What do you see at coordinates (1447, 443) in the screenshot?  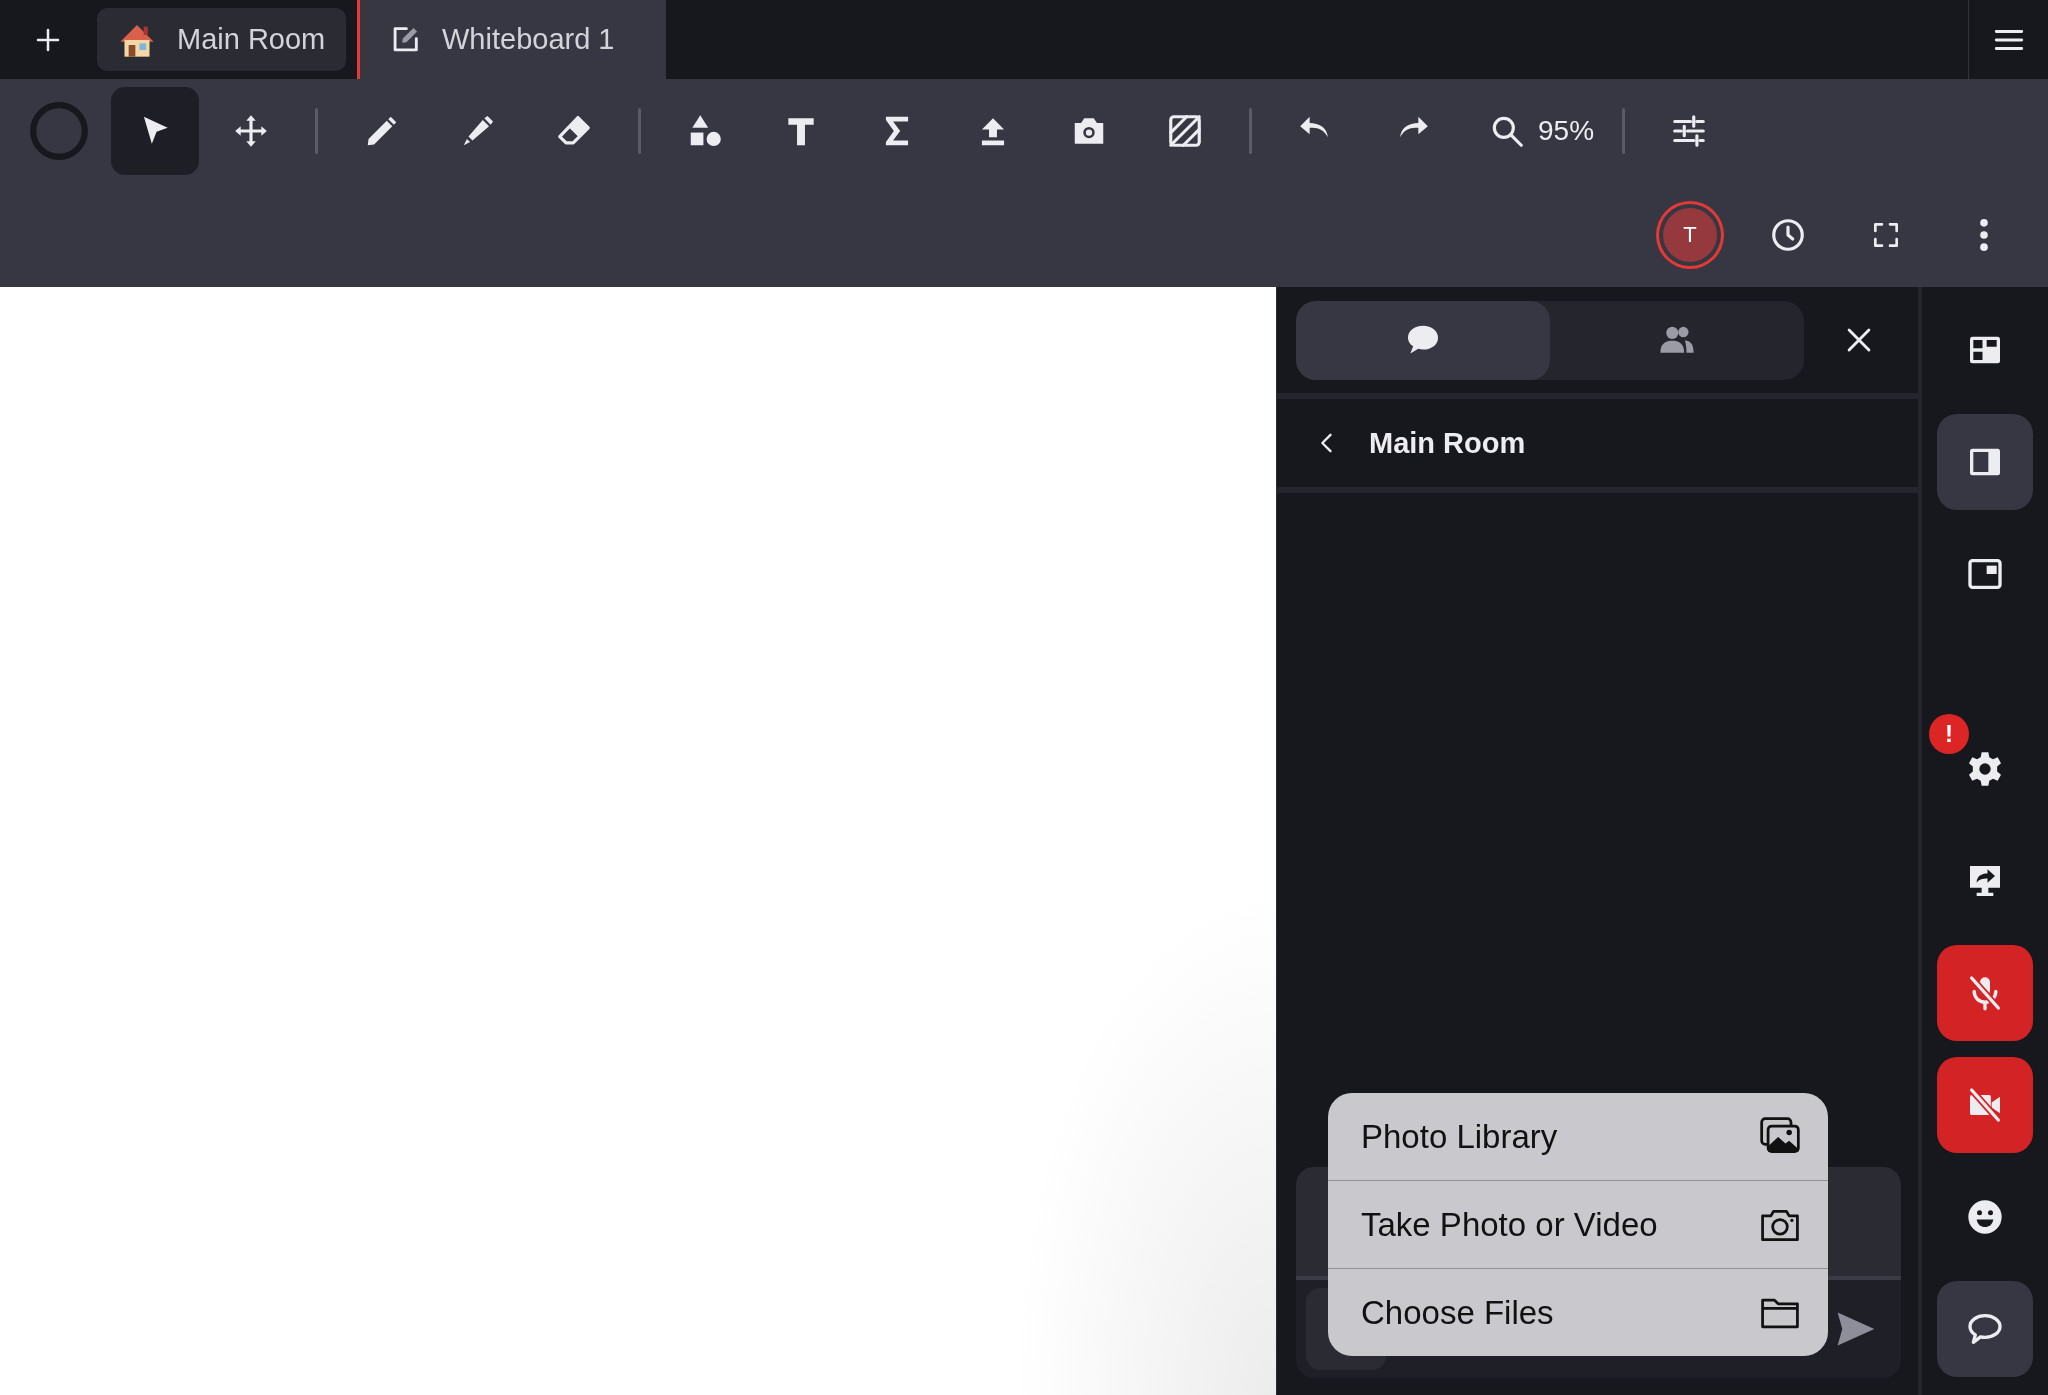 I see `chat-title: Main Room` at bounding box center [1447, 443].